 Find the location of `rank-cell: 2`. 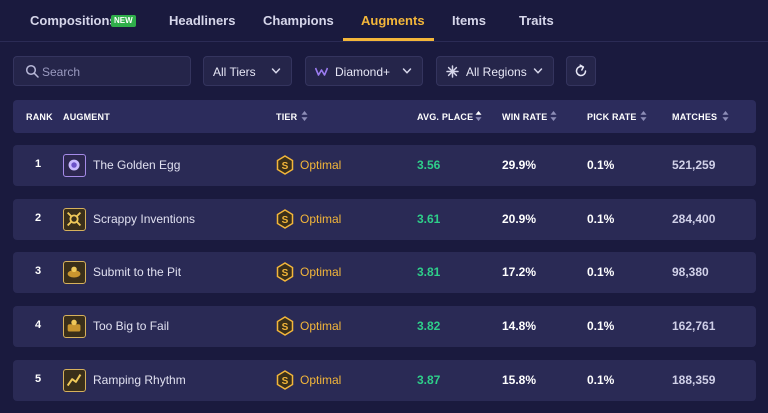

rank-cell: 2 is located at coordinates (38, 218).